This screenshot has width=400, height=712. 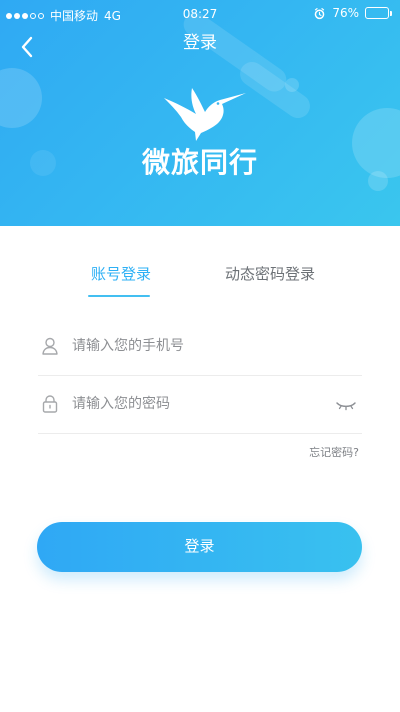 What do you see at coordinates (112, 15) in the screenshot?
I see `network-type: 4G` at bounding box center [112, 15].